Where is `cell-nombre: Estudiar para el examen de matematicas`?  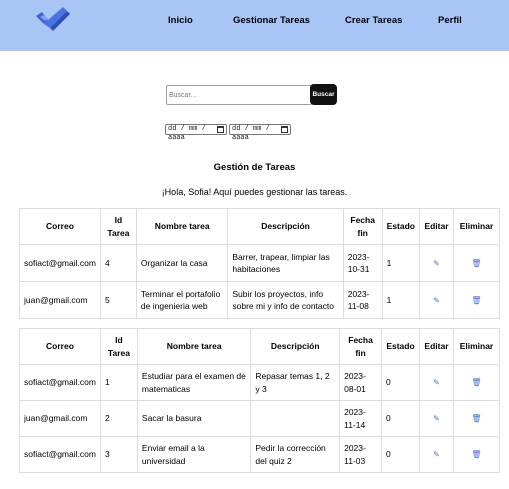 cell-nombre: Estudiar para el examen de matematicas is located at coordinates (194, 382).